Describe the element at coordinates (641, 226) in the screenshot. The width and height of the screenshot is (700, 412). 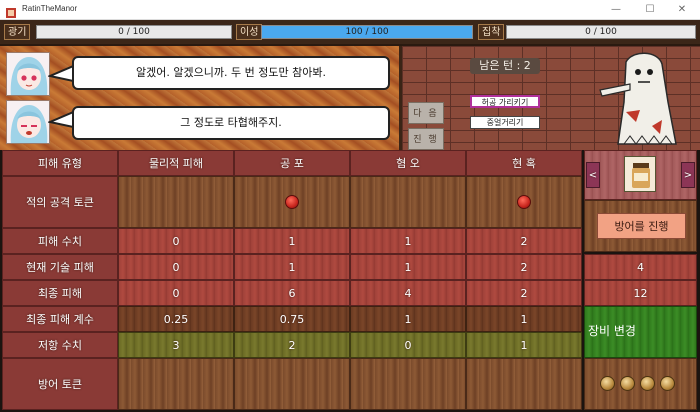
I see `defend-button: 방어를 진행` at that location.